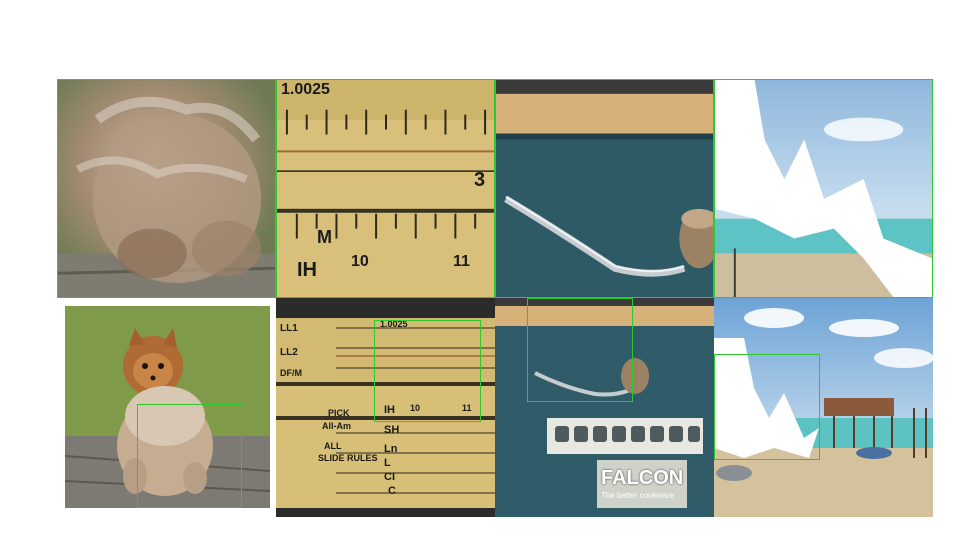 This screenshot has width=960, height=540. Describe the element at coordinates (324, 237) in the screenshot. I see `ruler-zoom-scale-m: M` at that location.